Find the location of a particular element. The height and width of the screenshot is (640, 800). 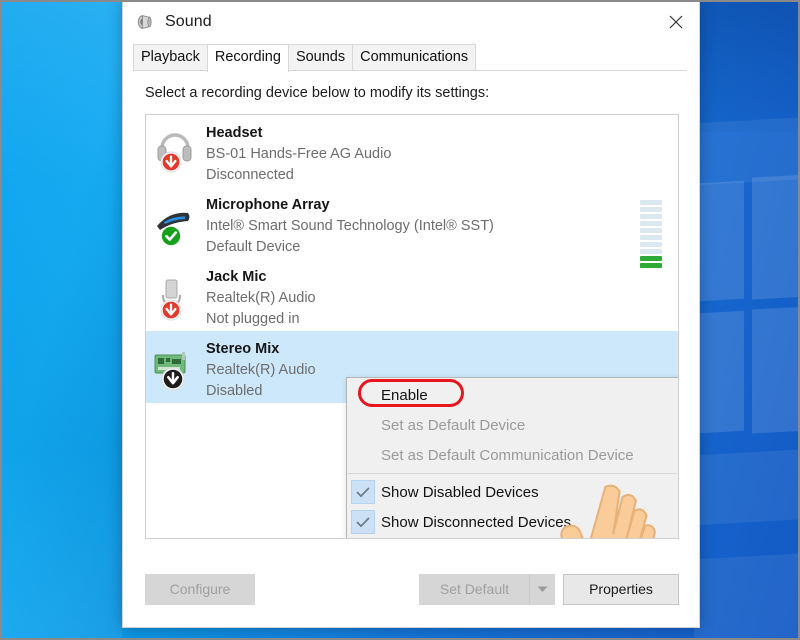

chevron-down-icon is located at coordinates (542, 589).